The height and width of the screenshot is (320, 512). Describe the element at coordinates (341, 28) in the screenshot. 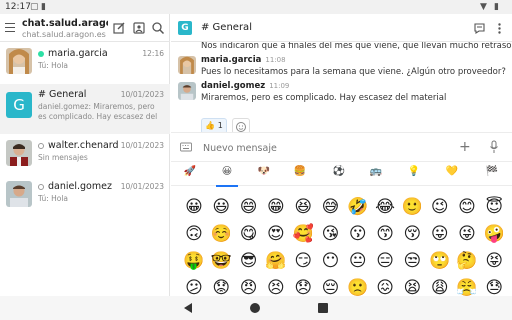

I see `chat-header: G # General` at that location.